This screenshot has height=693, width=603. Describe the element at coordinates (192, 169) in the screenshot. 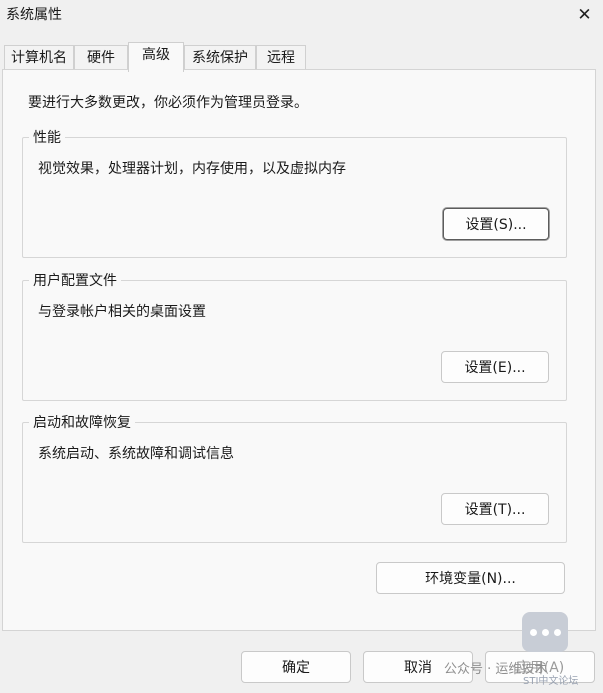

I see `performance-description: 视觉效果，处理器计划，内存使用，以及虚拟内存` at that location.